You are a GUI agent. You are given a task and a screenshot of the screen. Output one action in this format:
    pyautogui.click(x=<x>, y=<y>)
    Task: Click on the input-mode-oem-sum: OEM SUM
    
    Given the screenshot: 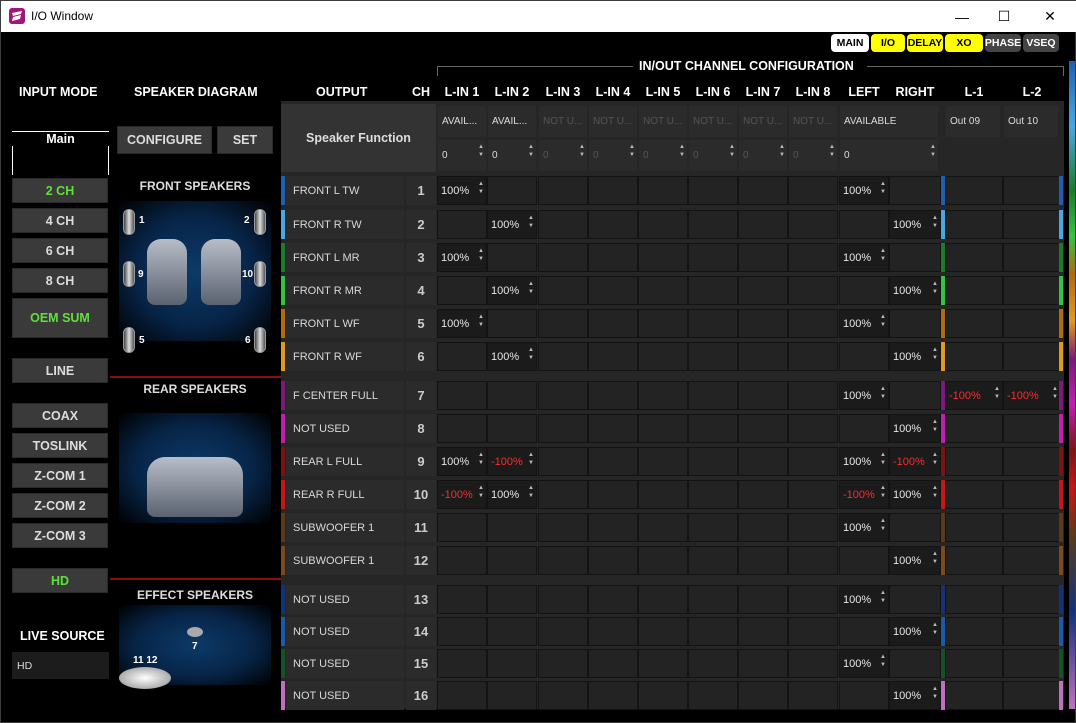 What is the action you would take?
    pyautogui.click(x=60, y=318)
    